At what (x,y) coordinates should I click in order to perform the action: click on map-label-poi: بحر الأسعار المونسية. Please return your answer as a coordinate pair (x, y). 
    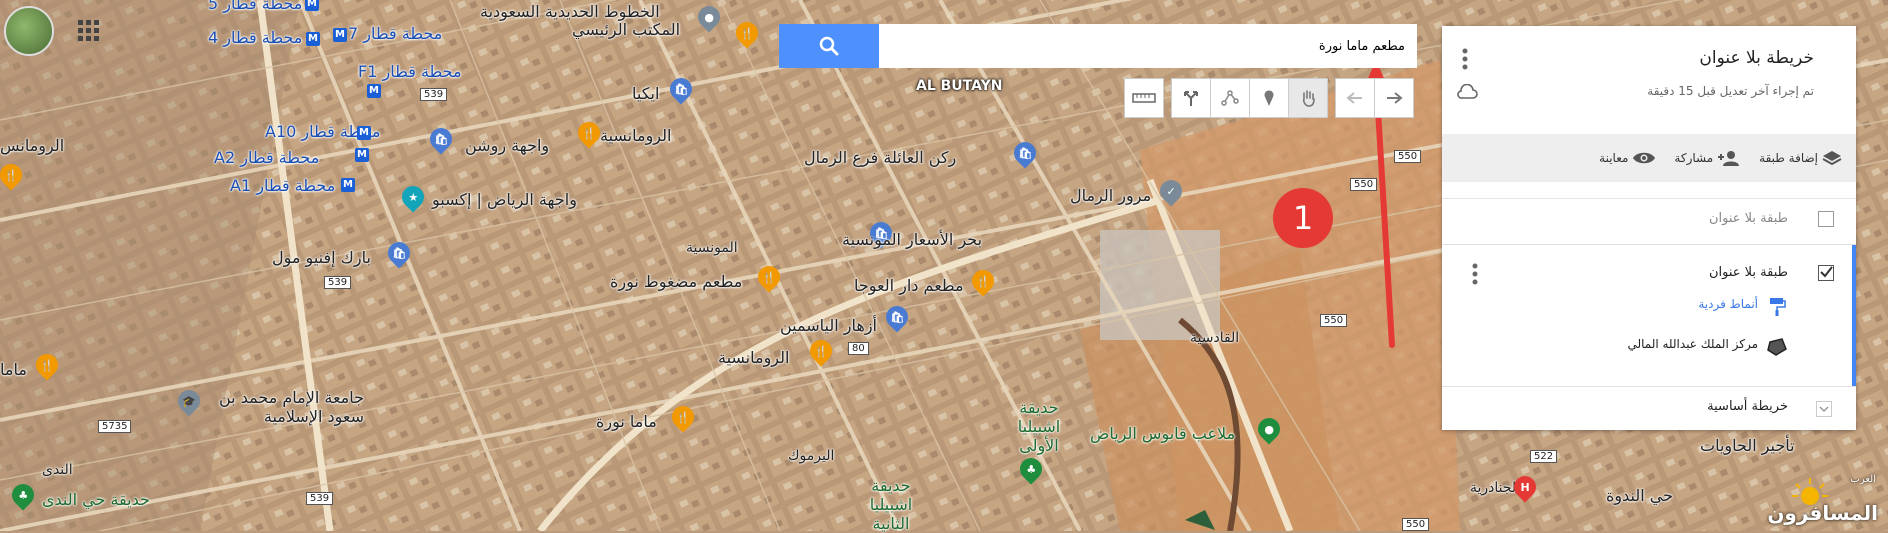
    Looking at the image, I should click on (912, 239).